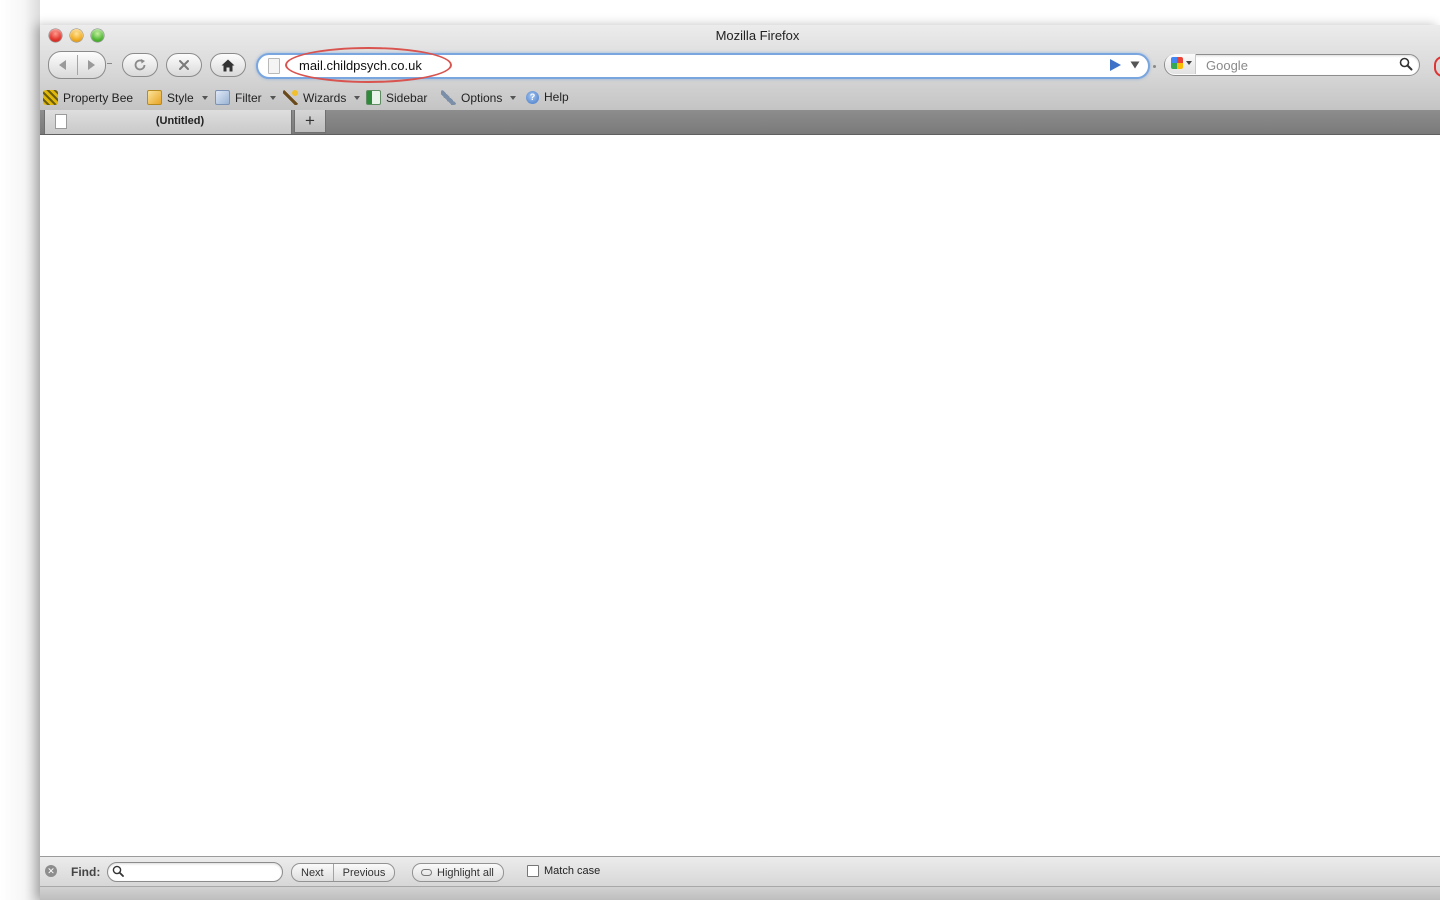 Image resolution: width=1440 pixels, height=900 pixels. Describe the element at coordinates (465, 872) in the screenshot. I see `highlight-all-label: Highlight all` at that location.